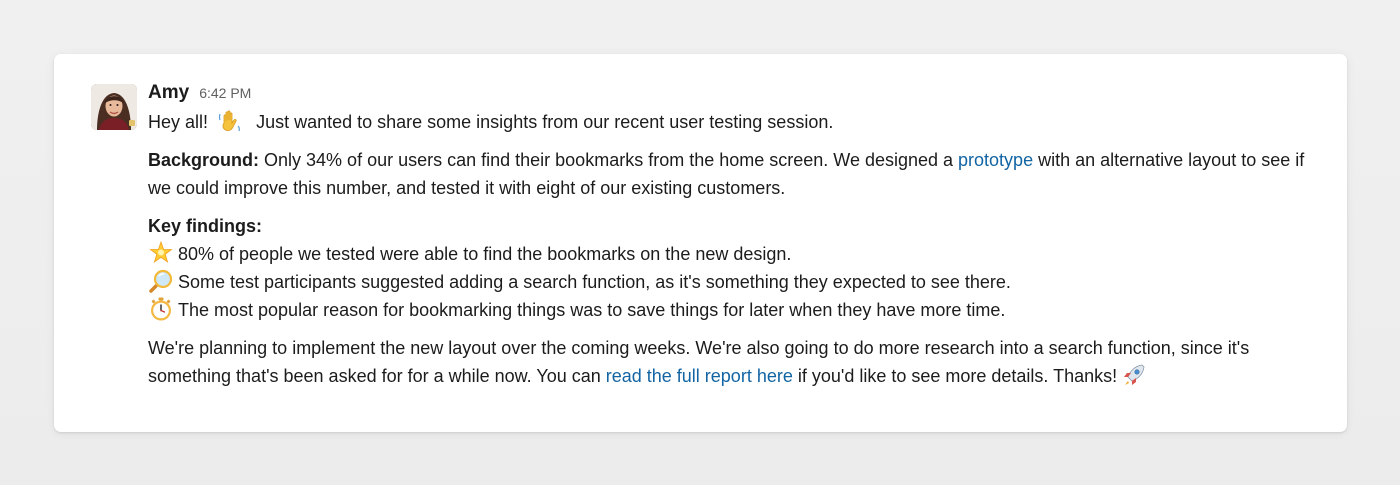 The height and width of the screenshot is (485, 1400). What do you see at coordinates (225, 93) in the screenshot?
I see `message-timestamp: 6:42 PM` at bounding box center [225, 93].